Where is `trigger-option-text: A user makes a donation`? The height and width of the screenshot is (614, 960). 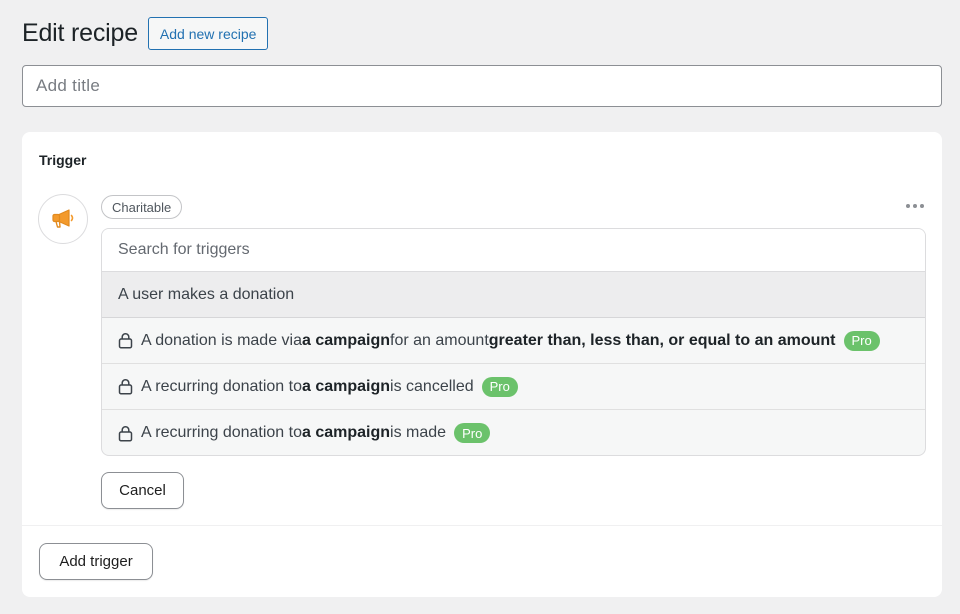 trigger-option-text: A user makes a donation is located at coordinates (206, 294).